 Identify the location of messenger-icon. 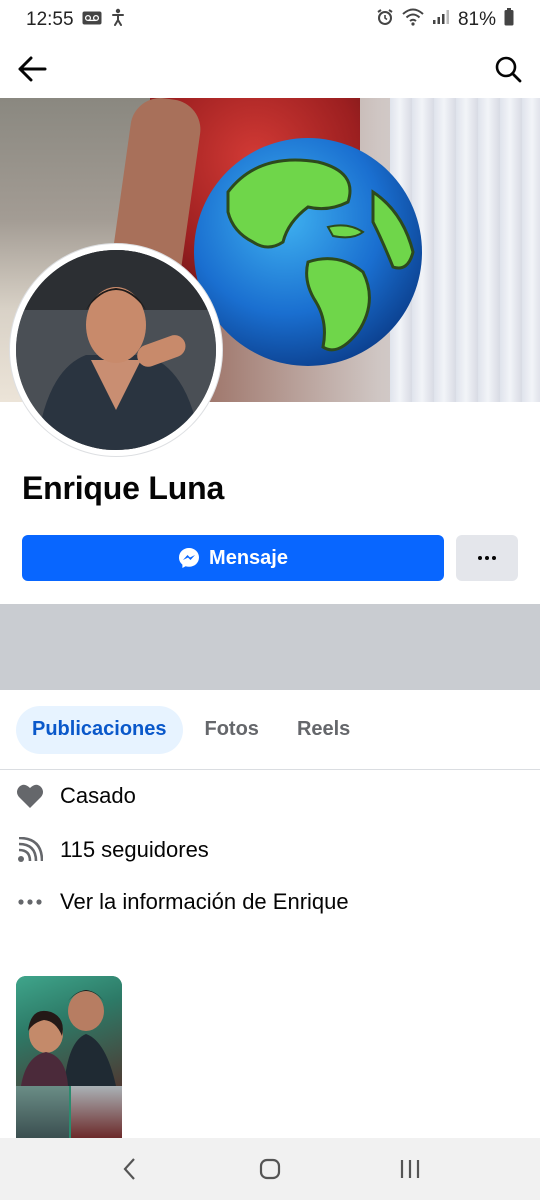
(189, 558).